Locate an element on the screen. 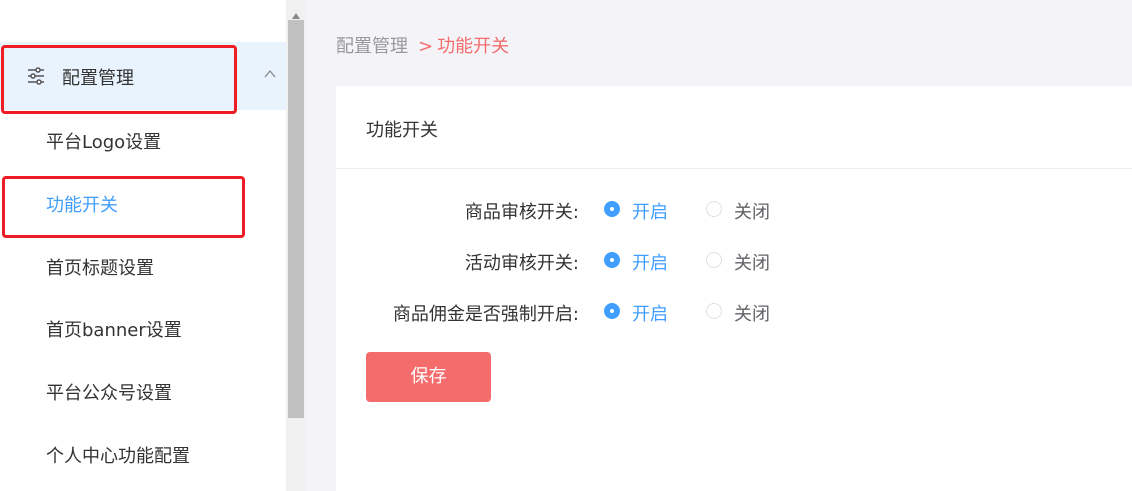 The image size is (1132, 491). breadcrumb-current: 功能开关 is located at coordinates (473, 46).